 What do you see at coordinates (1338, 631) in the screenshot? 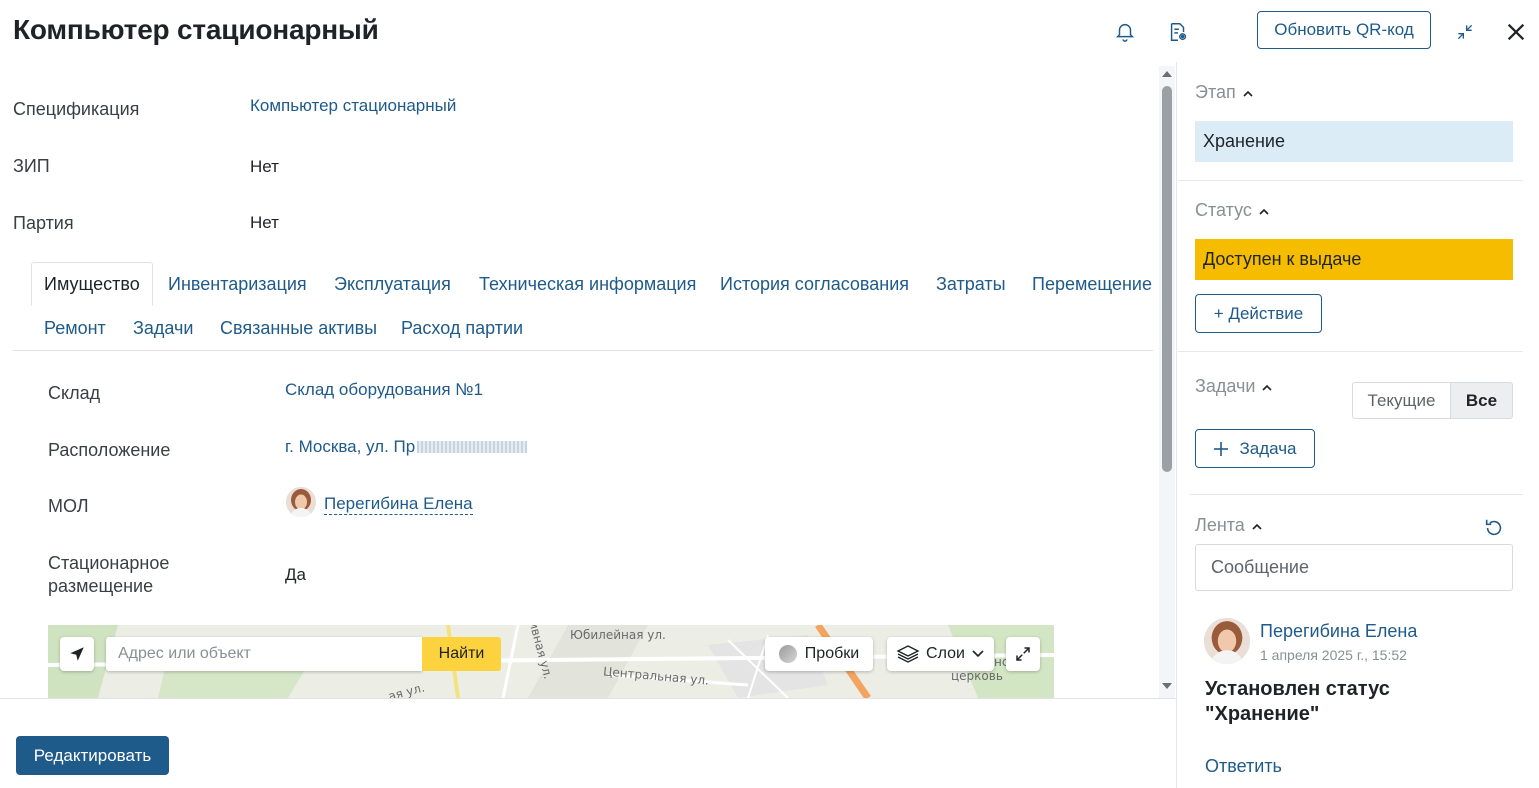
I see `feed-author-link: Перегибина Елена` at bounding box center [1338, 631].